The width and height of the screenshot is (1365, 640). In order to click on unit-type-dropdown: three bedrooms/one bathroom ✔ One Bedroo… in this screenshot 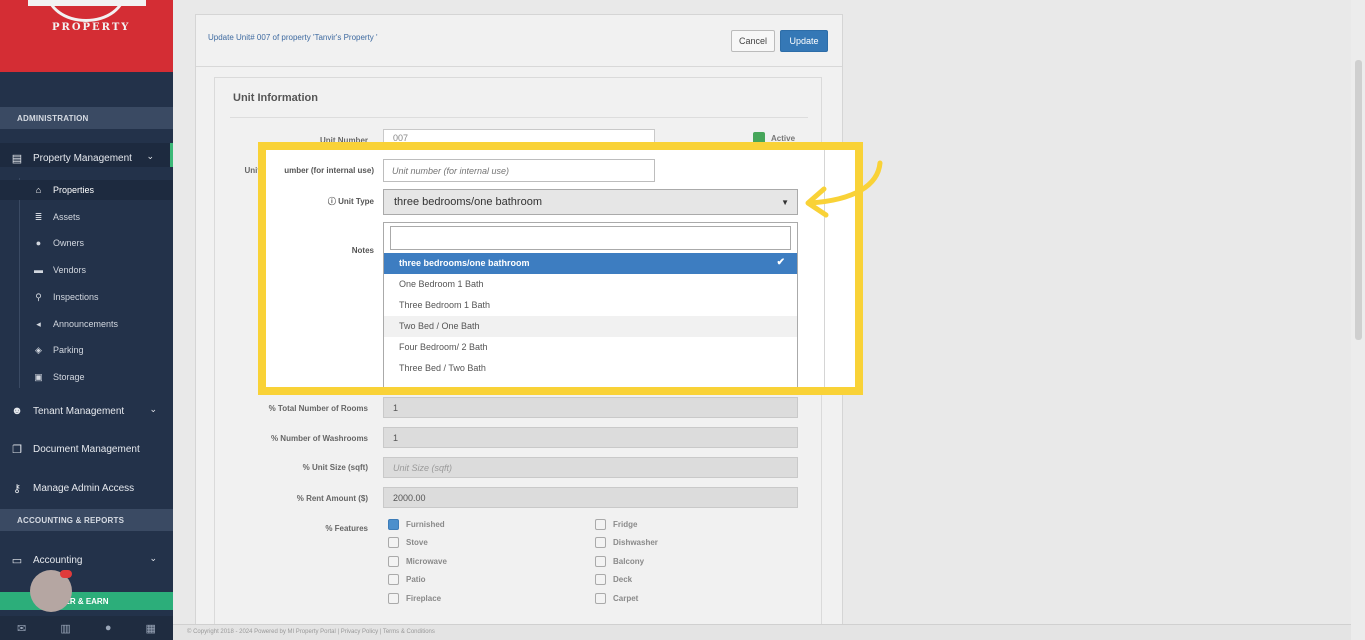, I will do `click(590, 307)`.